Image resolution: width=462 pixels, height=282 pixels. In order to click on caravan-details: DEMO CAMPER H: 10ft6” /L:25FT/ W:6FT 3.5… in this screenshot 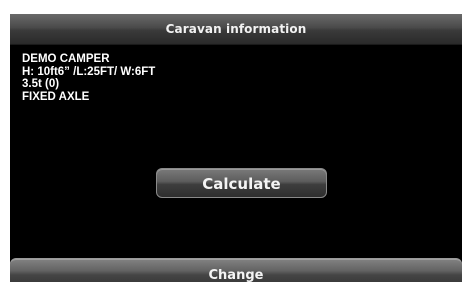, I will do `click(88, 78)`.